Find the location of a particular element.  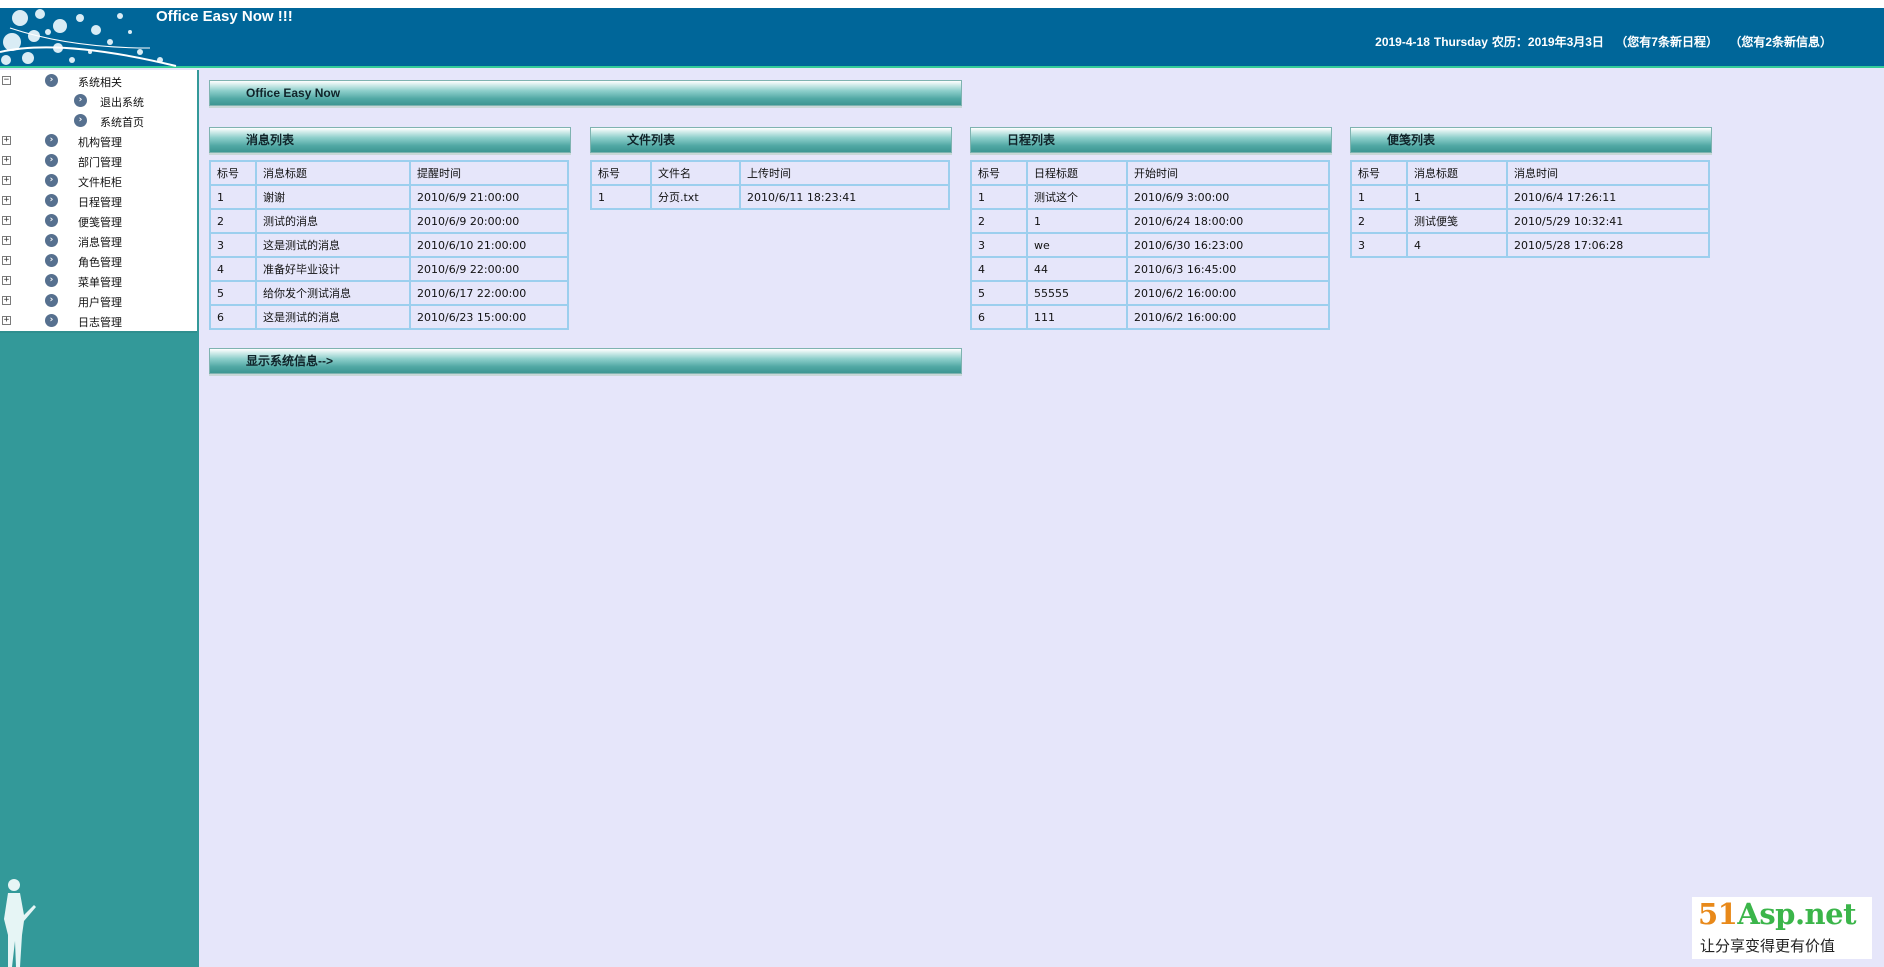

column-header: 消息时间 is located at coordinates (1608, 173).